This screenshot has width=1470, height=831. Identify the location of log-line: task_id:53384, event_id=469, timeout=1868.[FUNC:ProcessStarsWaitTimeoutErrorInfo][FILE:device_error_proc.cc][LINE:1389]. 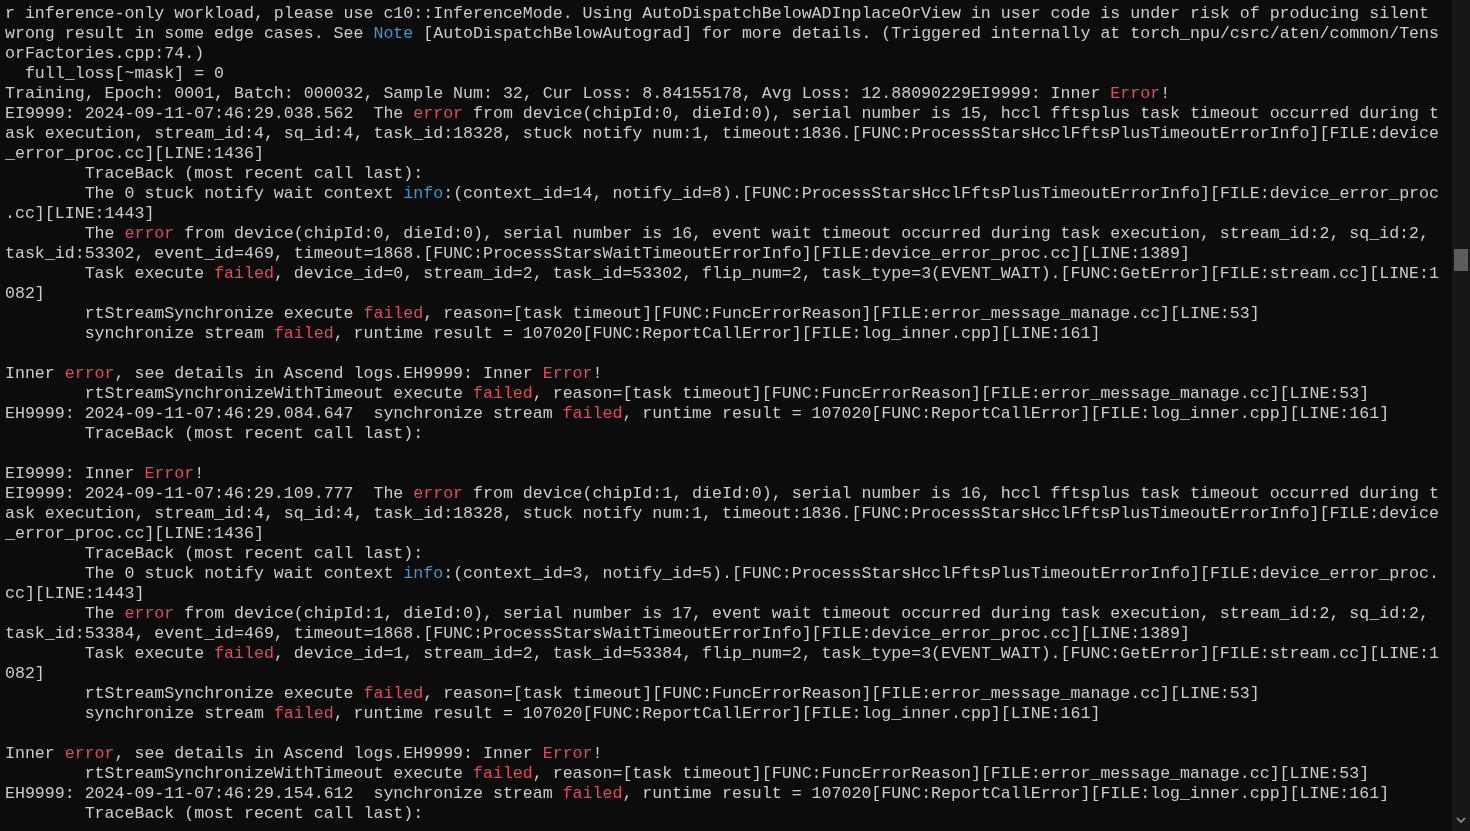
(597, 633).